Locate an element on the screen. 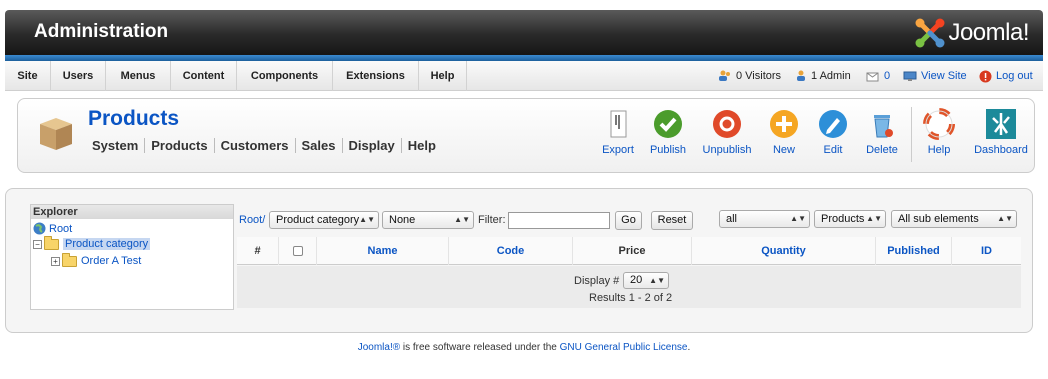  explorer-title: Explorer is located at coordinates (132, 212).